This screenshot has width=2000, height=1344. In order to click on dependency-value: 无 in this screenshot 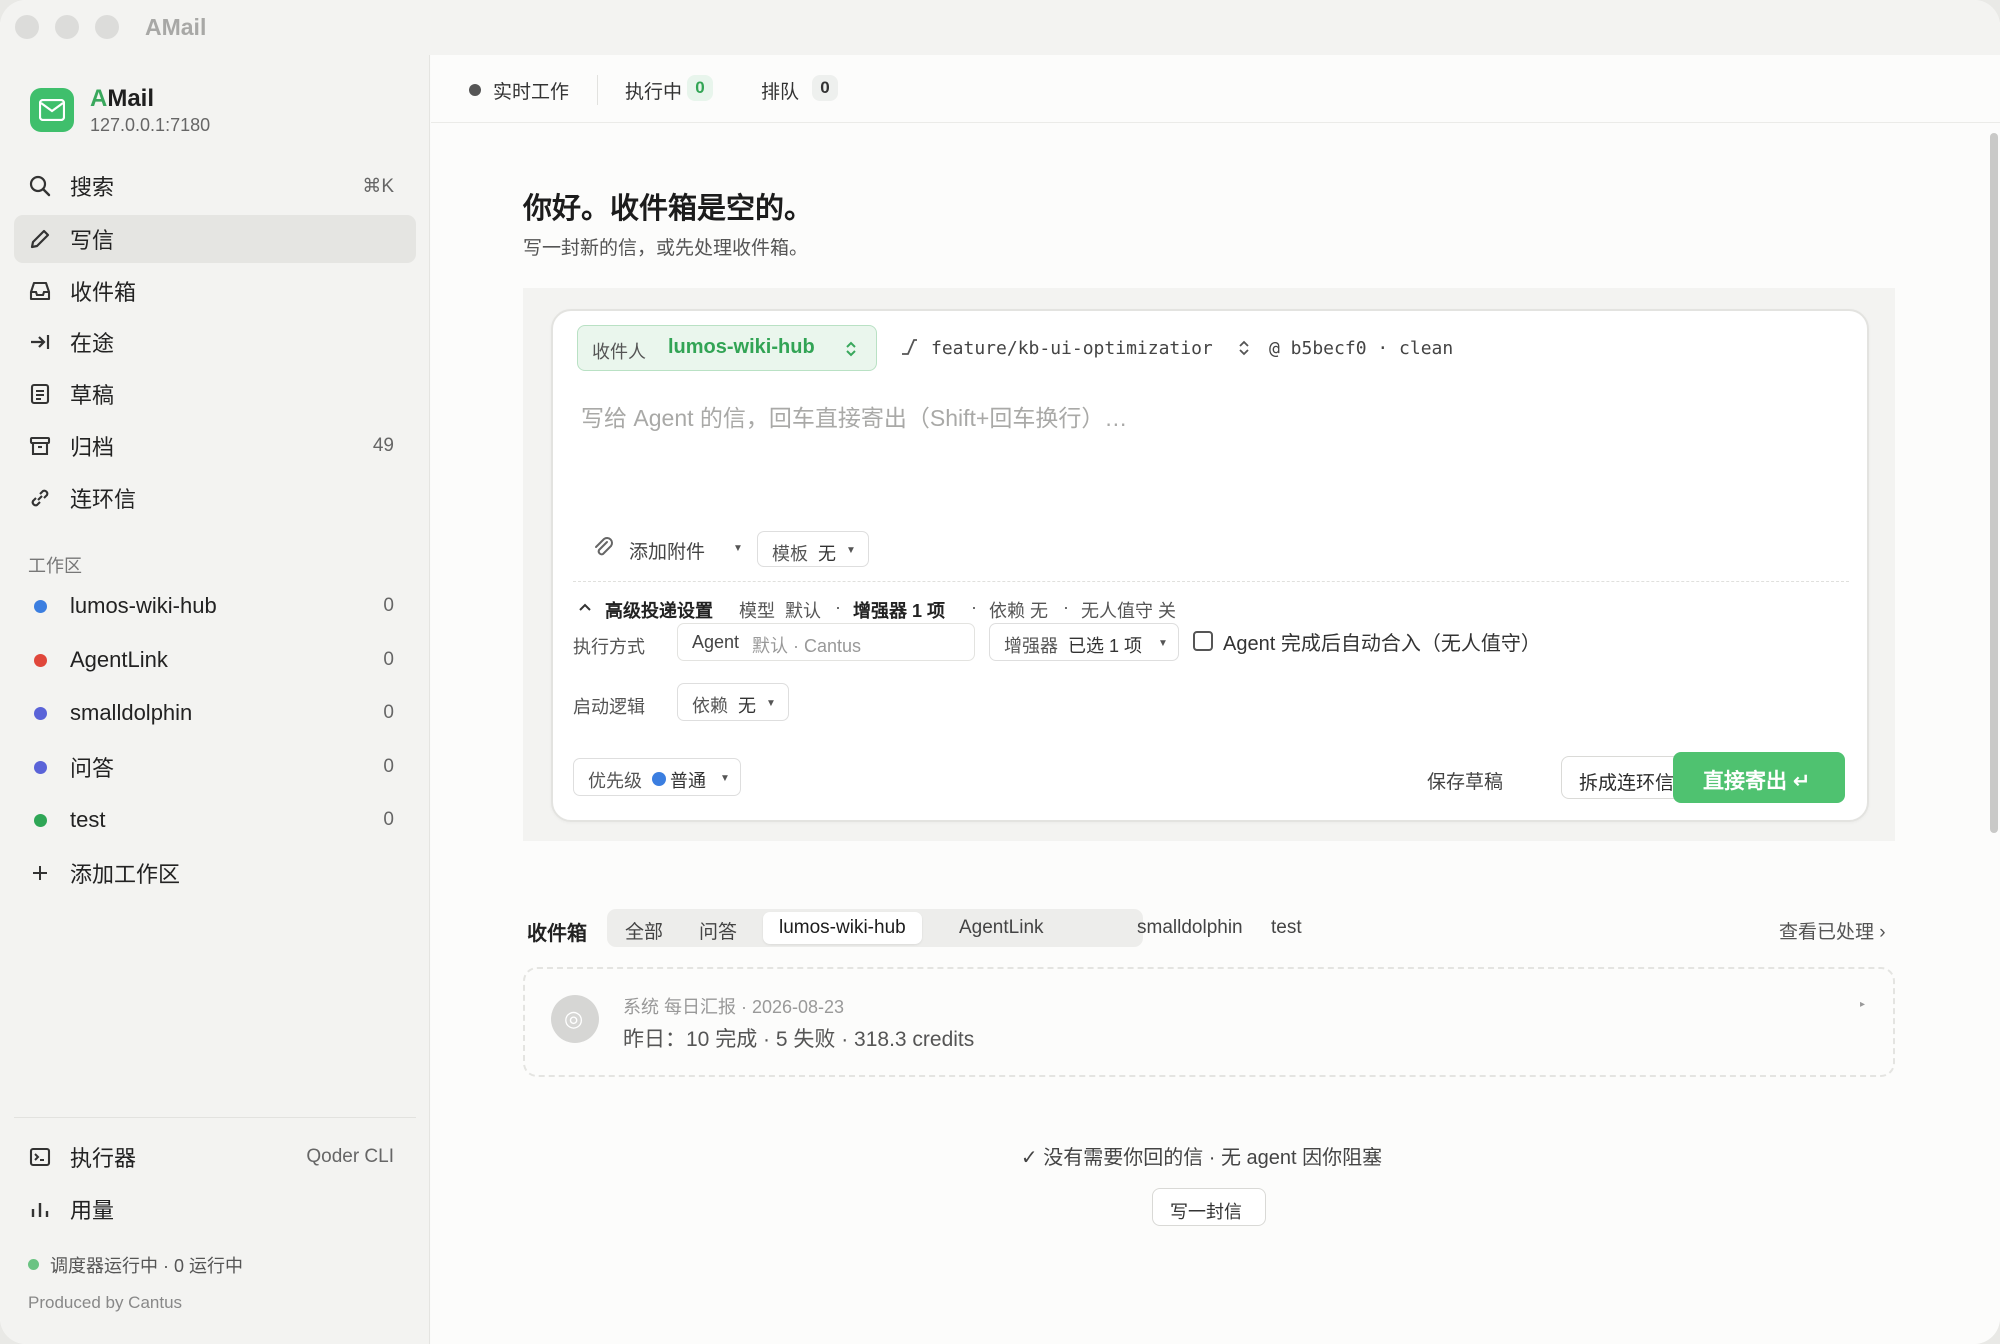, I will do `click(747, 706)`.